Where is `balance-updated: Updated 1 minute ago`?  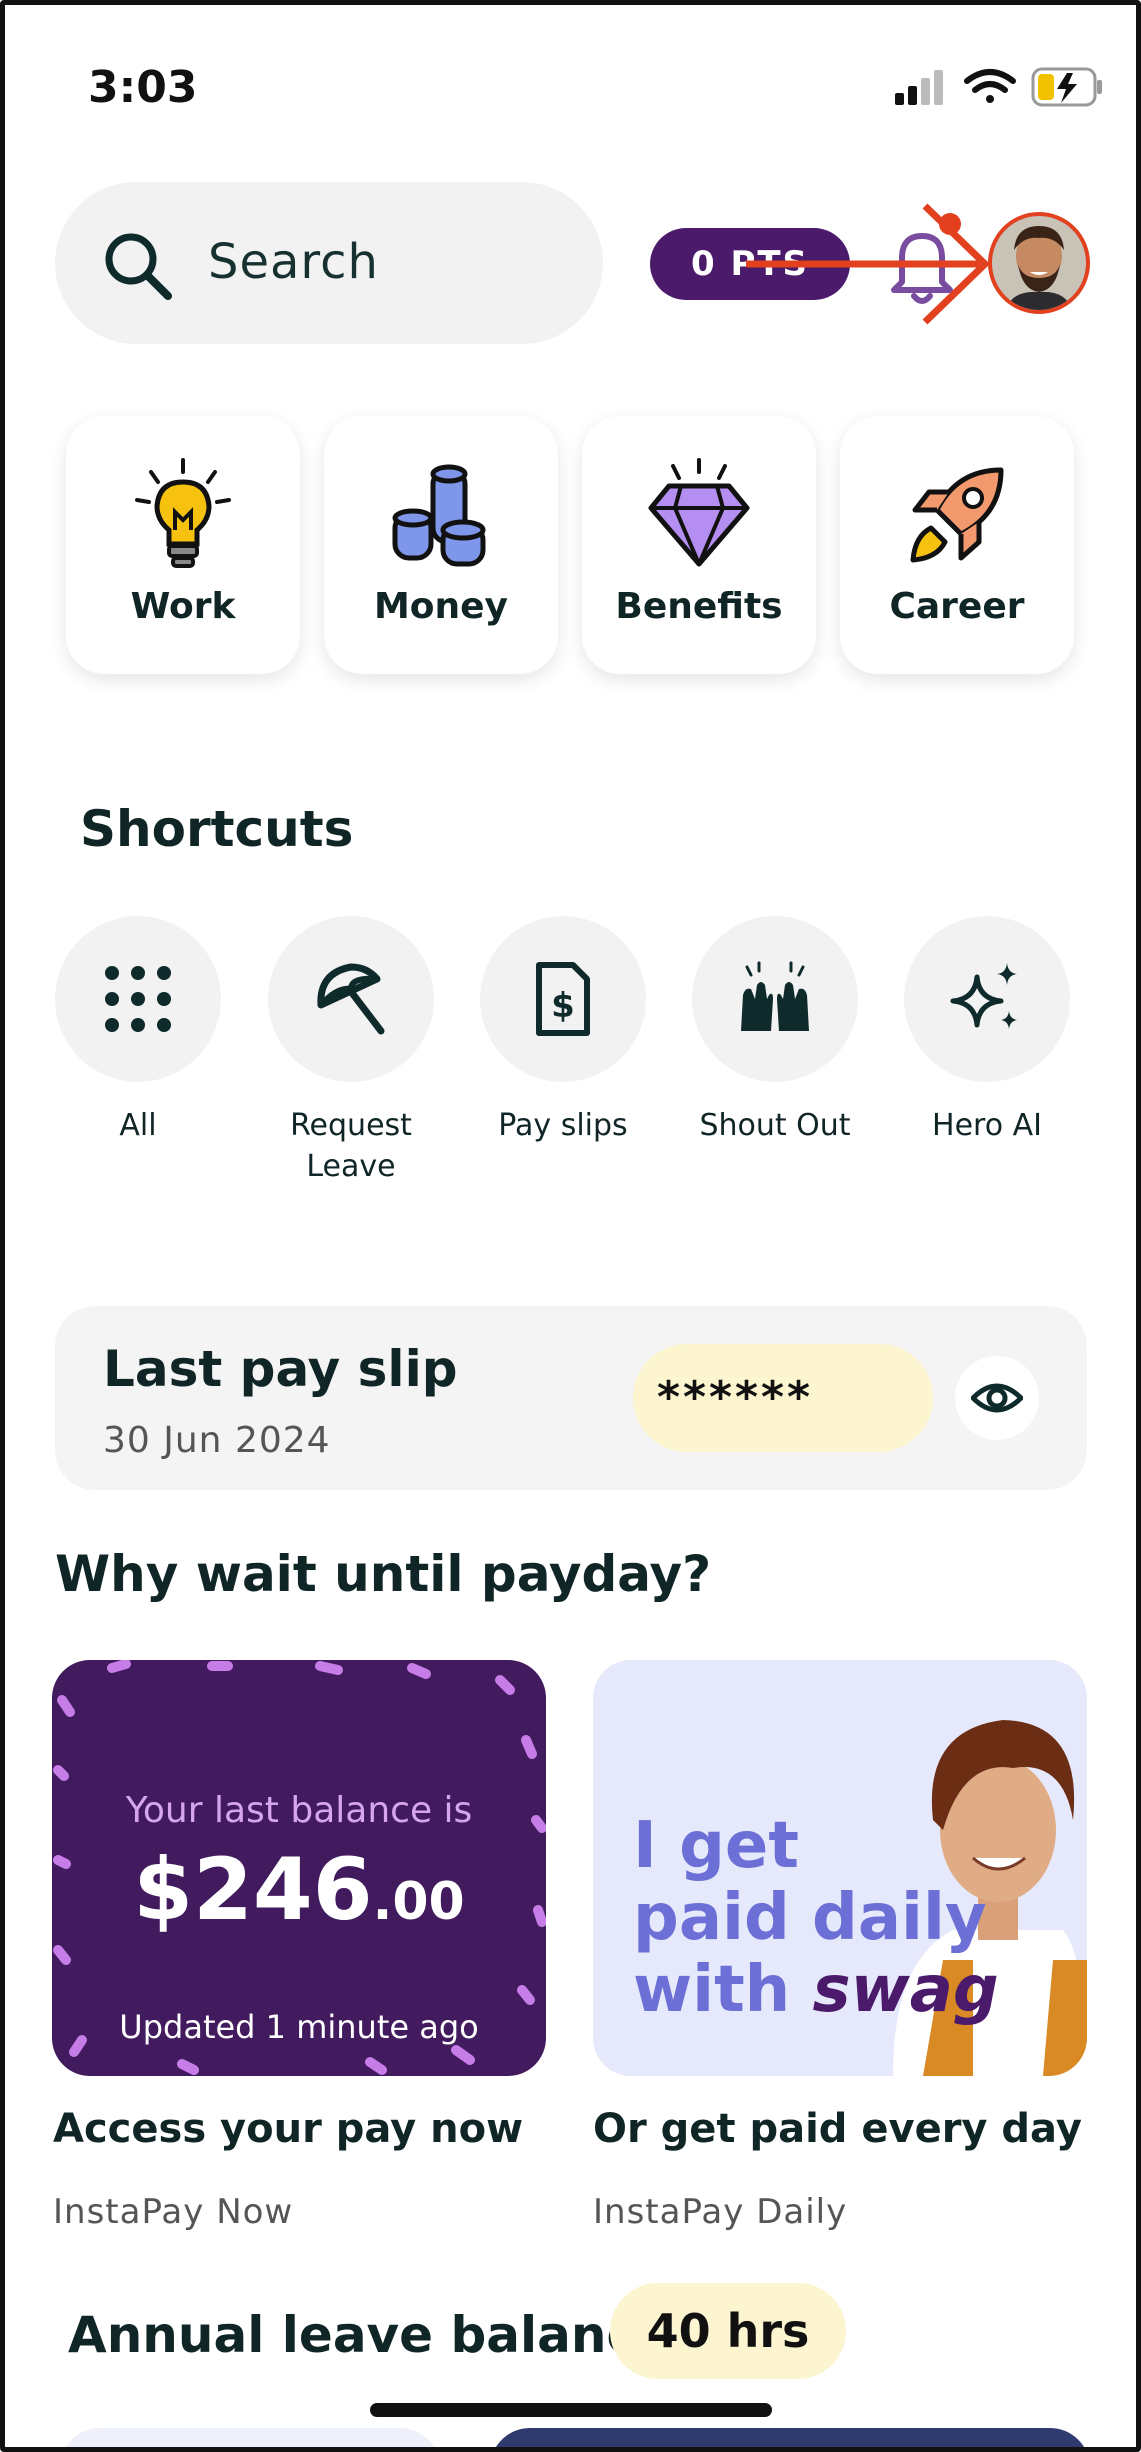 balance-updated: Updated 1 minute ago is located at coordinates (299, 2027).